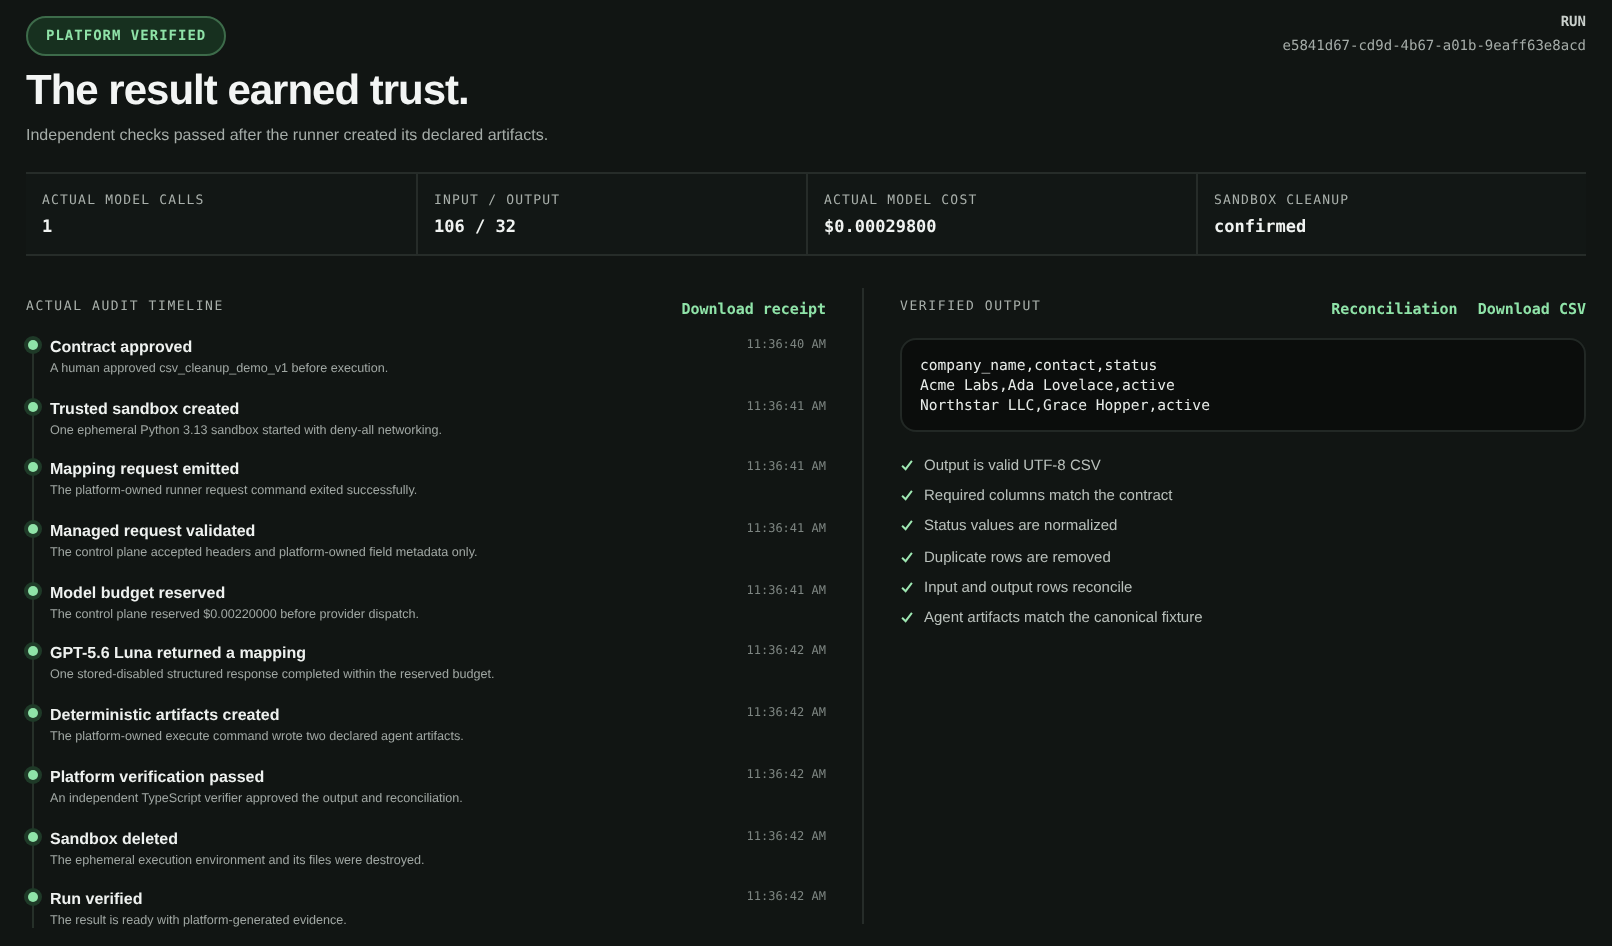 This screenshot has height=946, width=1612. I want to click on stat-value: confirmed, so click(1261, 228).